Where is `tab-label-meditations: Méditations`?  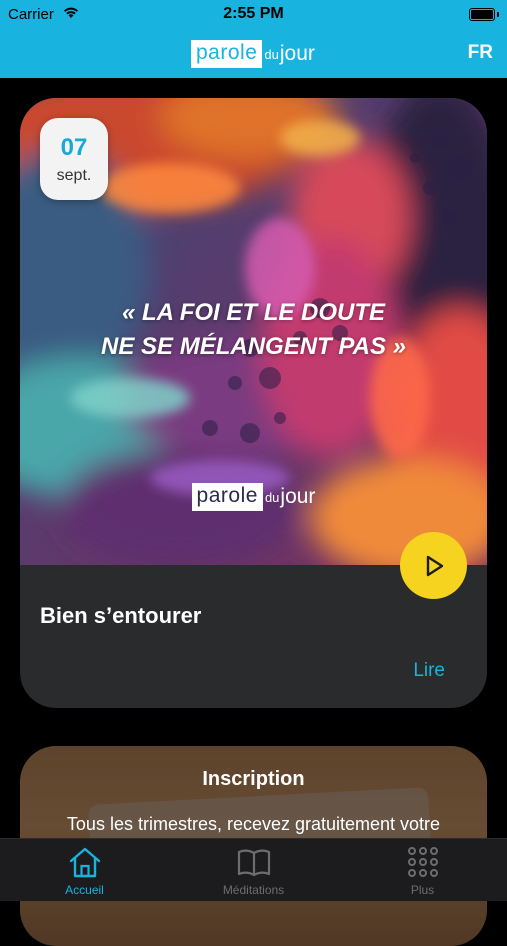
tab-label-meditations: Méditations is located at coordinates (253, 890).